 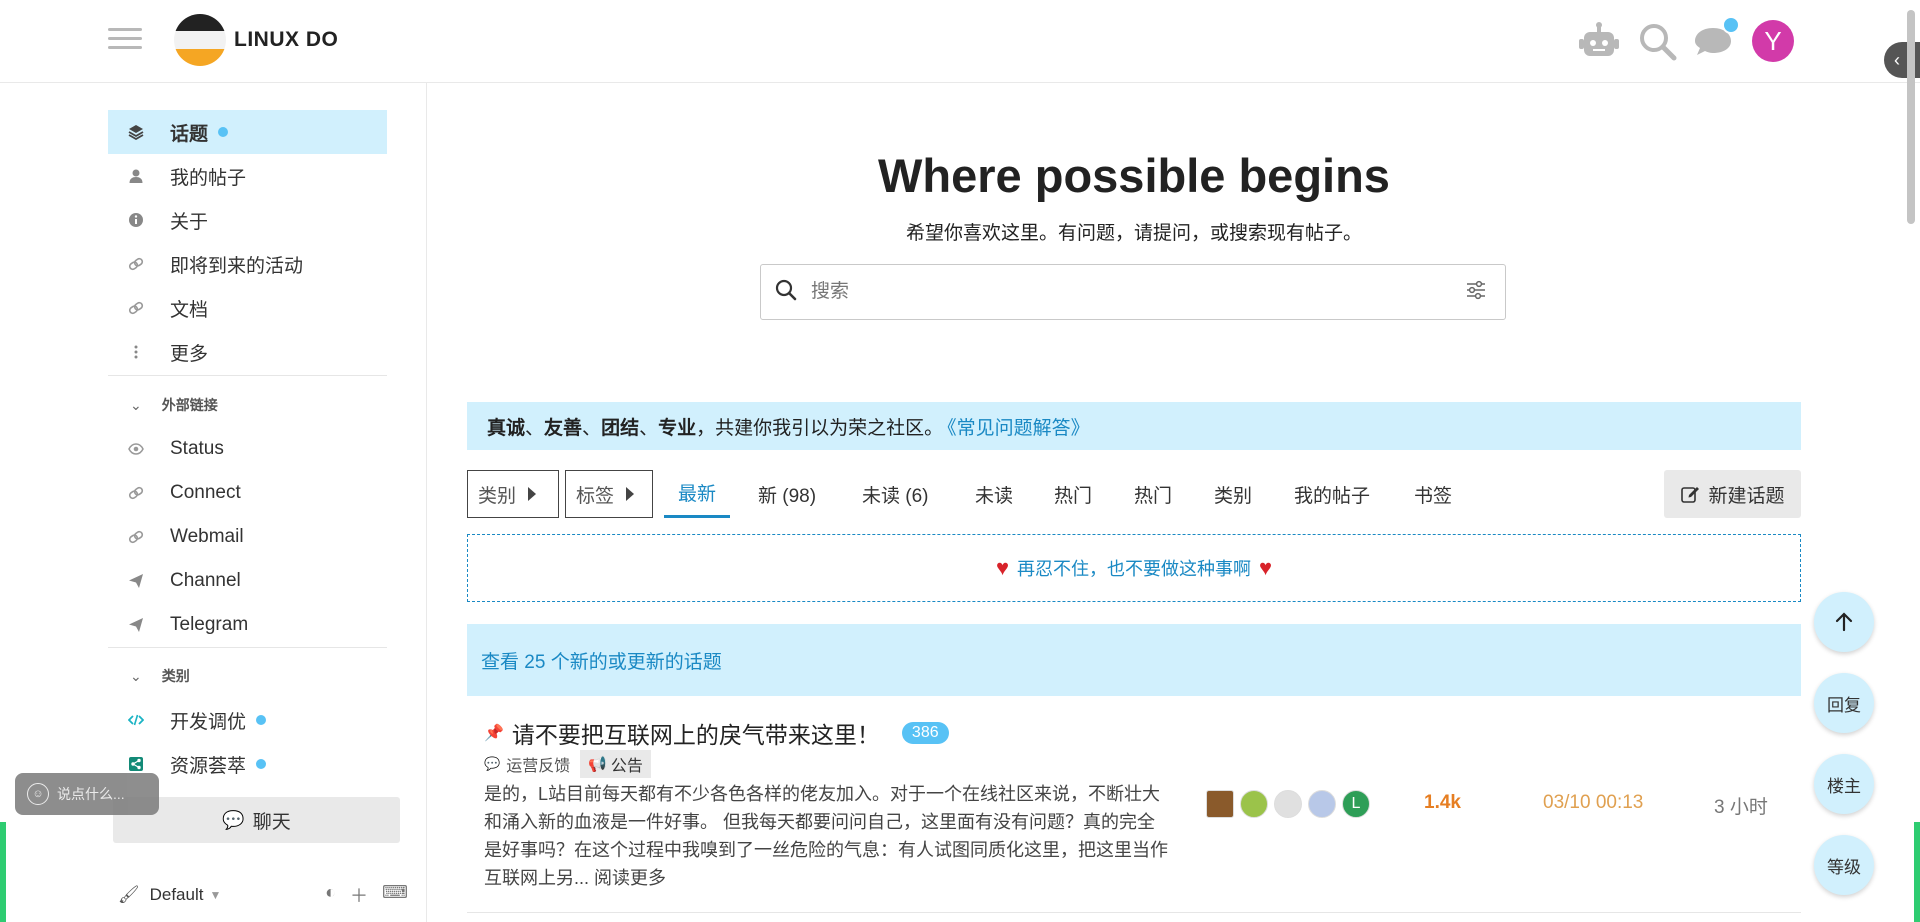 I want to click on search-input, so click(x=1137, y=292).